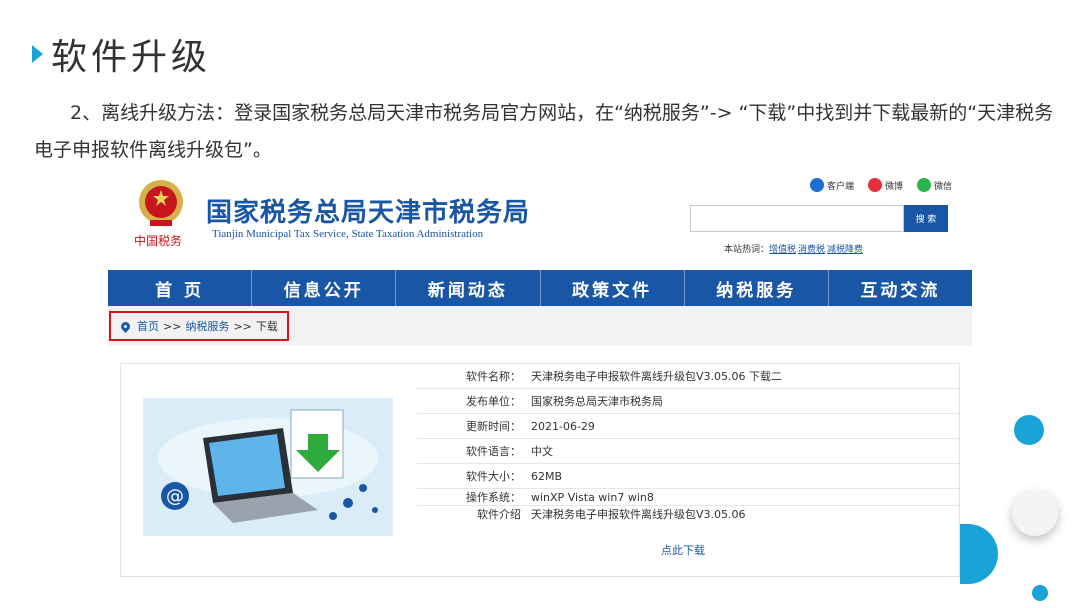 Image resolution: width=1080 pixels, height=608 pixels. I want to click on table-row: 软件大小： 62MB, so click(689, 476).